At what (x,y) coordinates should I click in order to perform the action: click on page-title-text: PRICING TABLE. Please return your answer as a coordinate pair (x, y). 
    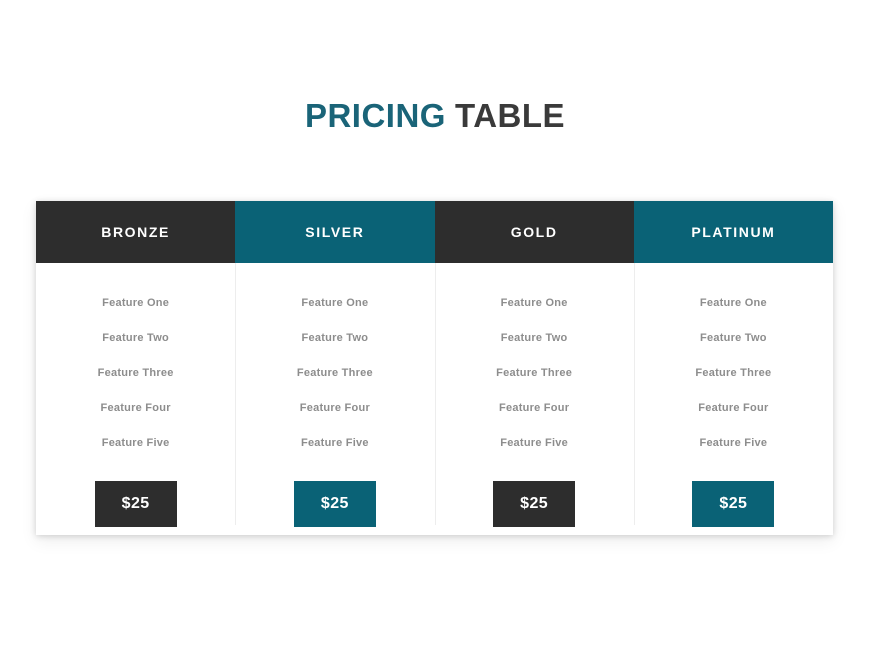
    Looking at the image, I should click on (435, 116).